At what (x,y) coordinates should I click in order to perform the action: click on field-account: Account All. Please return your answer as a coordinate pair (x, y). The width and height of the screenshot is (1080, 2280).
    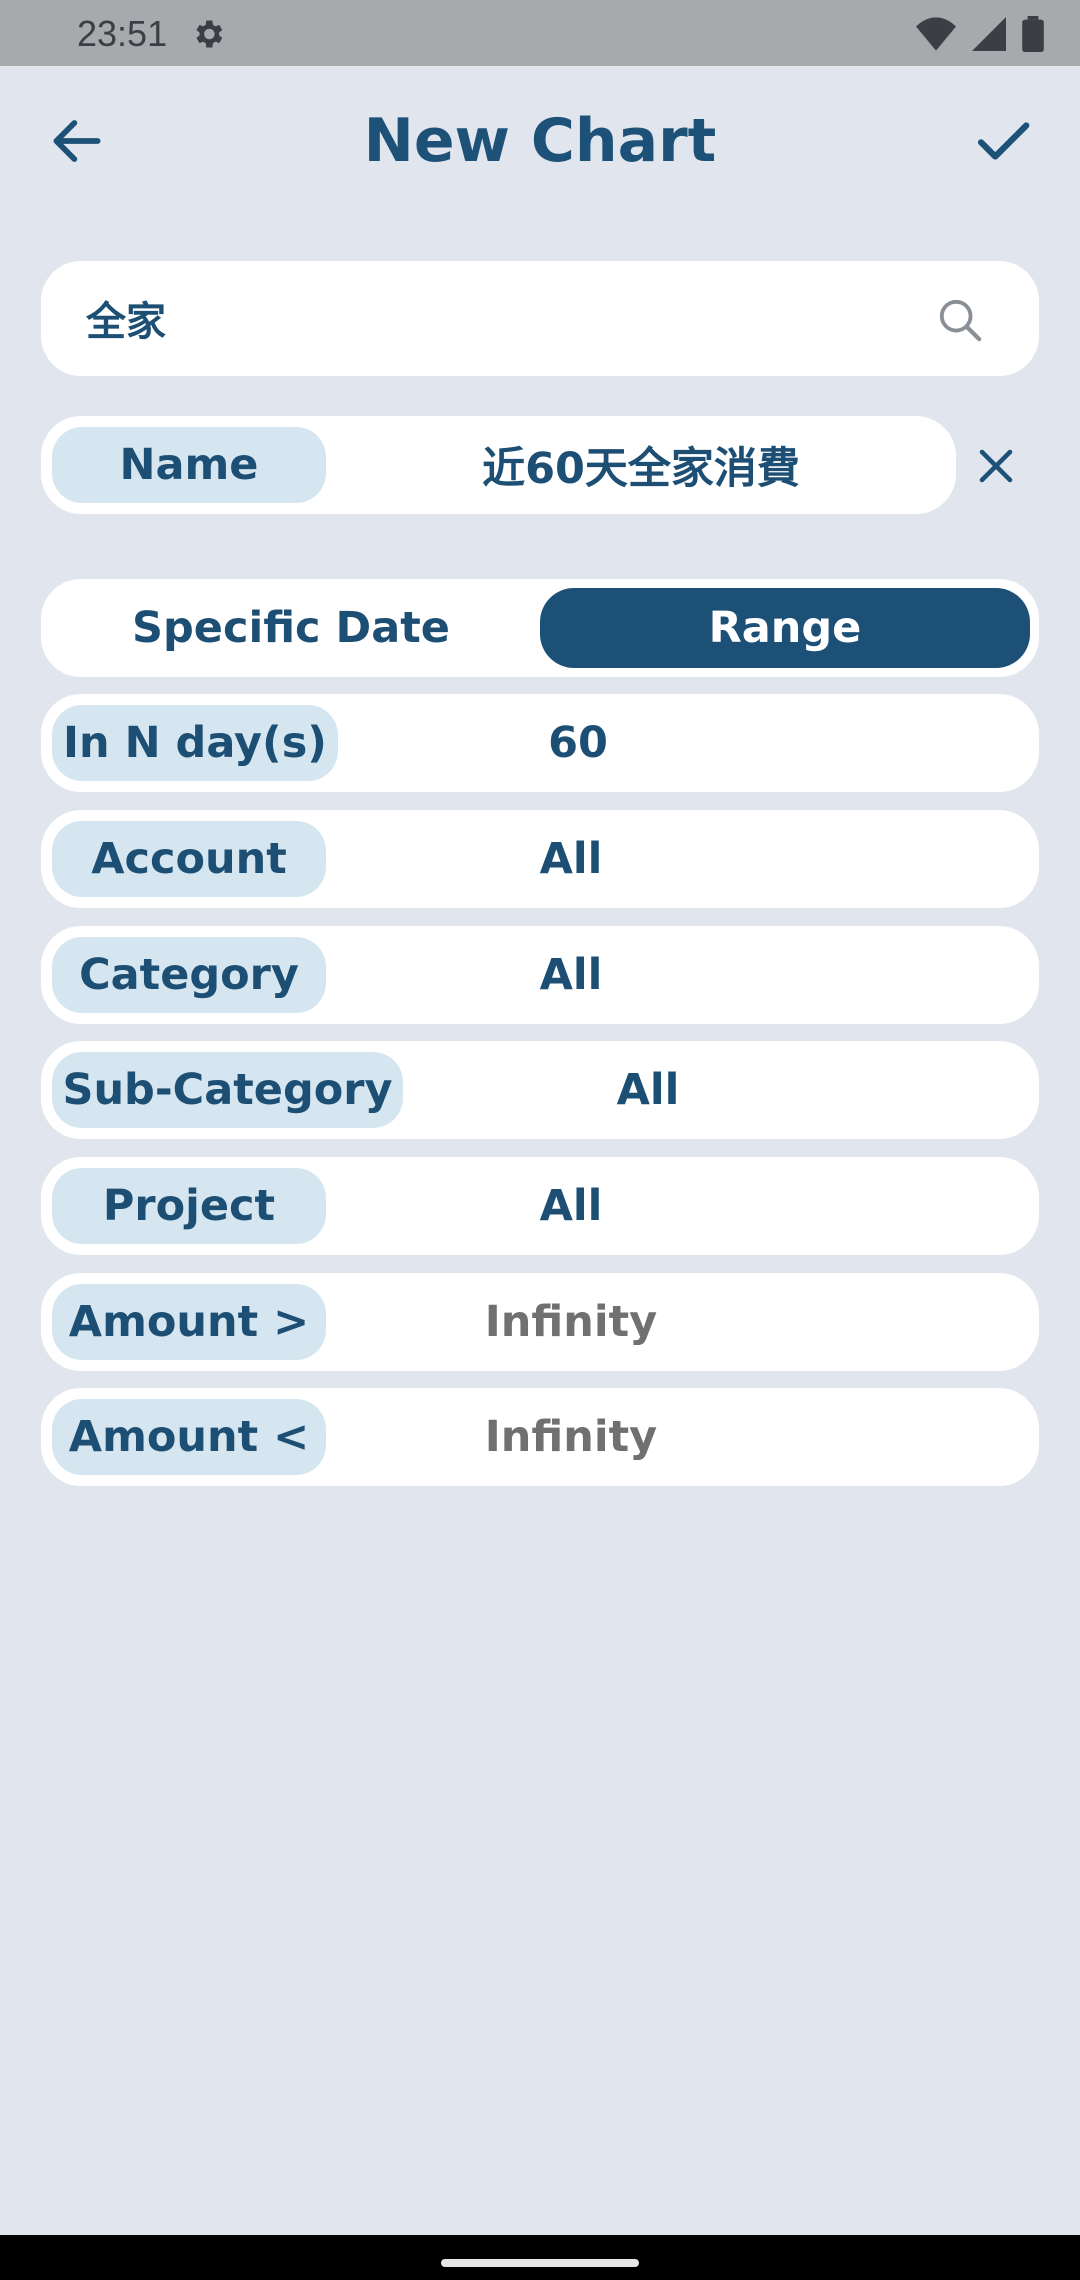
    Looking at the image, I should click on (540, 859).